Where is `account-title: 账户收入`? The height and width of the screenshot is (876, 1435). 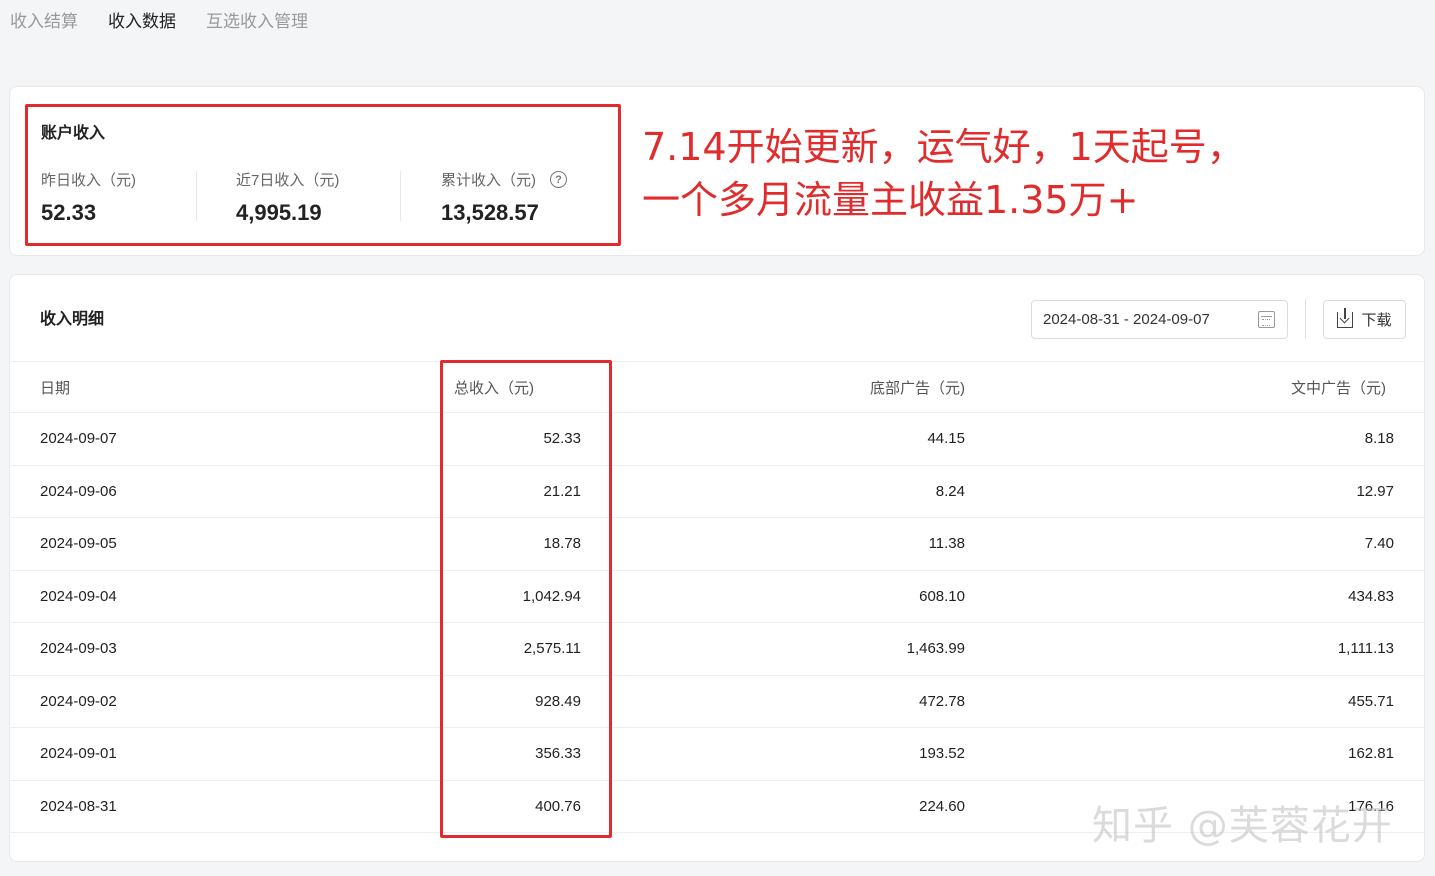
account-title: 账户收入 is located at coordinates (73, 133).